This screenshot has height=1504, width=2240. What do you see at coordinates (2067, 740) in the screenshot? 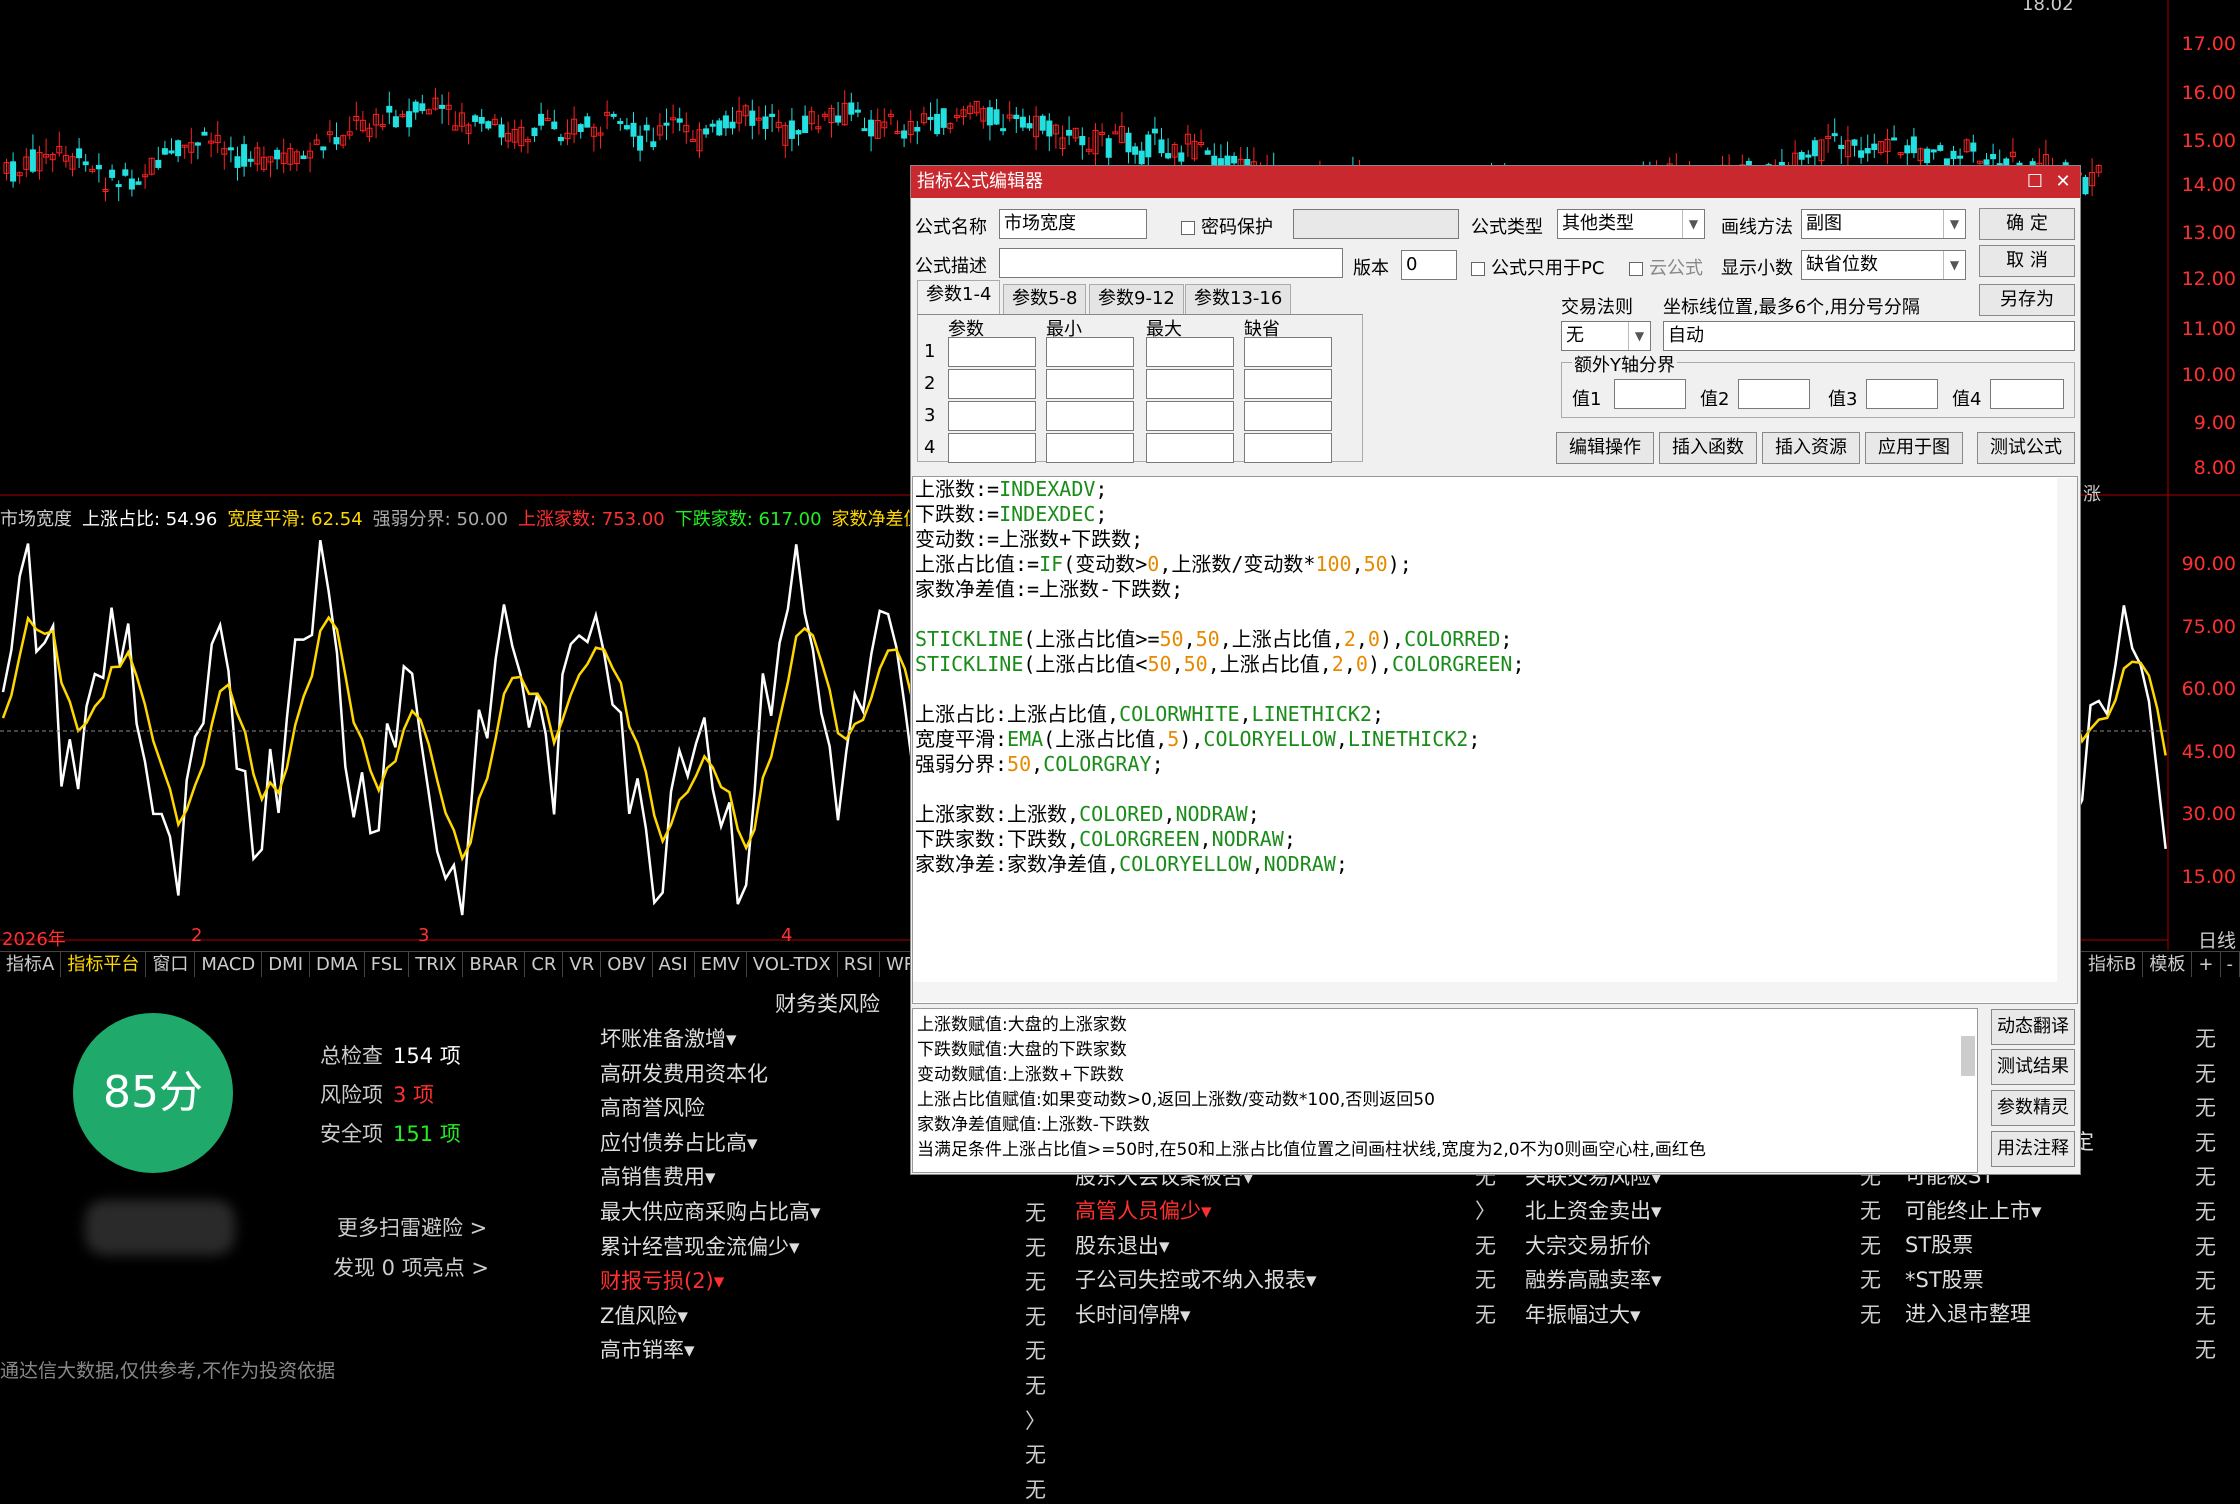
I see `code-vscrollbar` at bounding box center [2067, 740].